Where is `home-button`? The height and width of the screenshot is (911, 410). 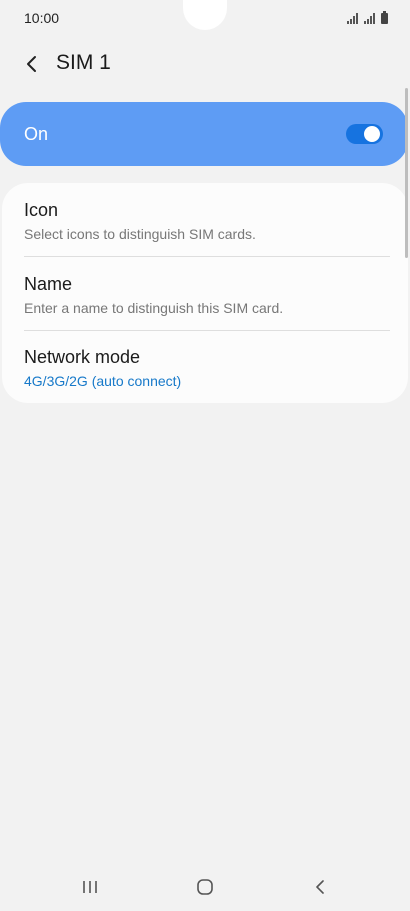
home-button is located at coordinates (205, 887).